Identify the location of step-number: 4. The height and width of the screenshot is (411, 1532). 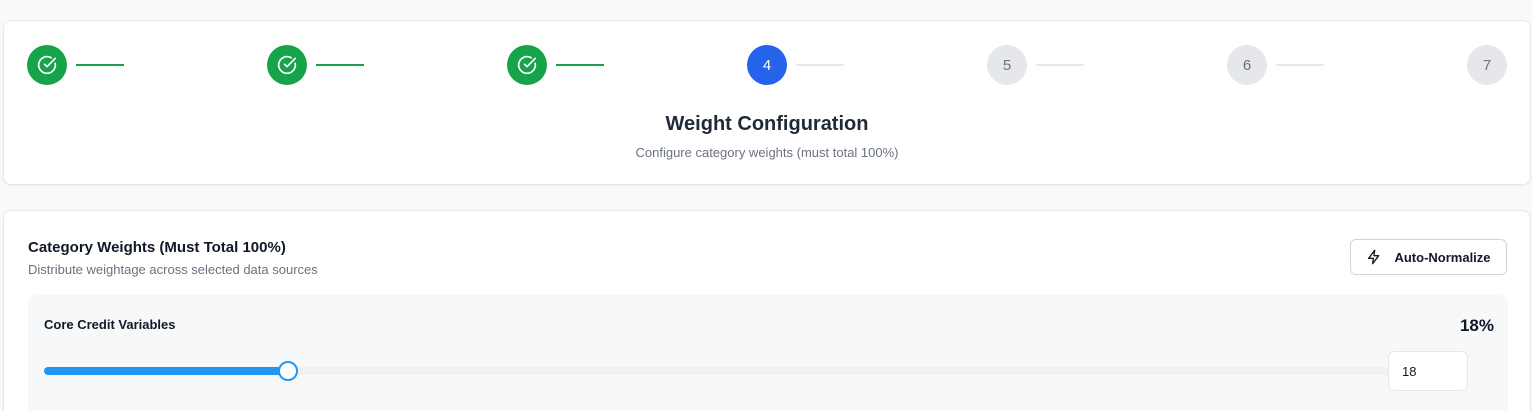
(767, 65).